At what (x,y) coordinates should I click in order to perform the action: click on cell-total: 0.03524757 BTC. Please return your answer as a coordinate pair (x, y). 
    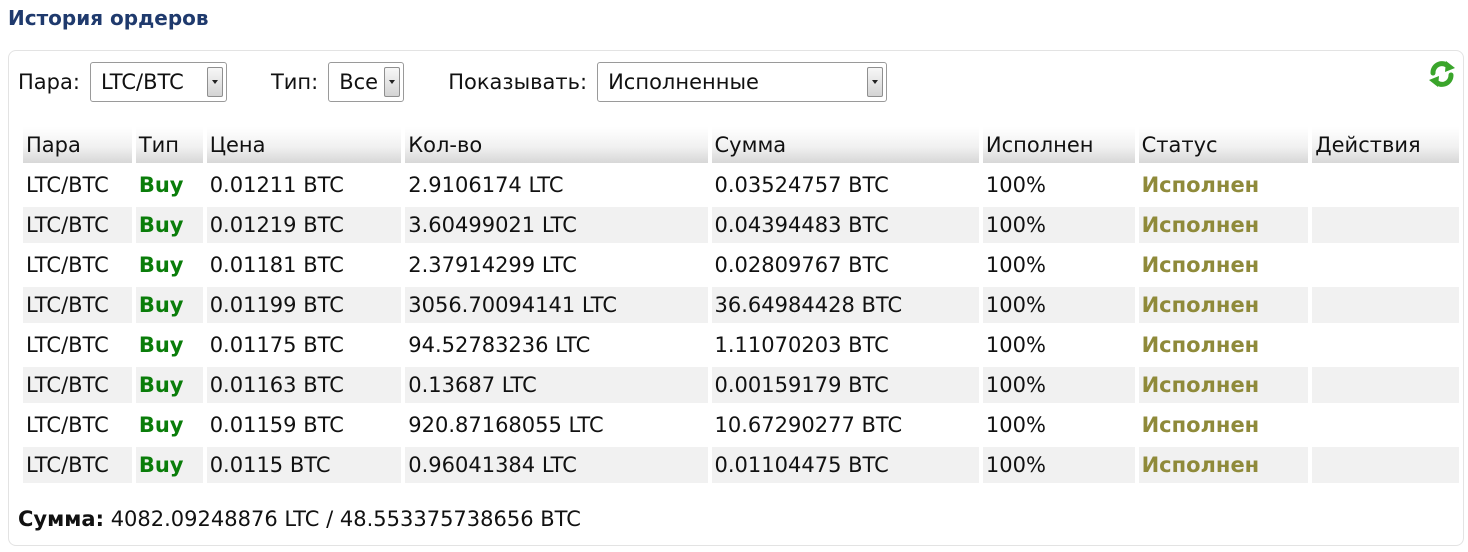
    Looking at the image, I should click on (801, 185).